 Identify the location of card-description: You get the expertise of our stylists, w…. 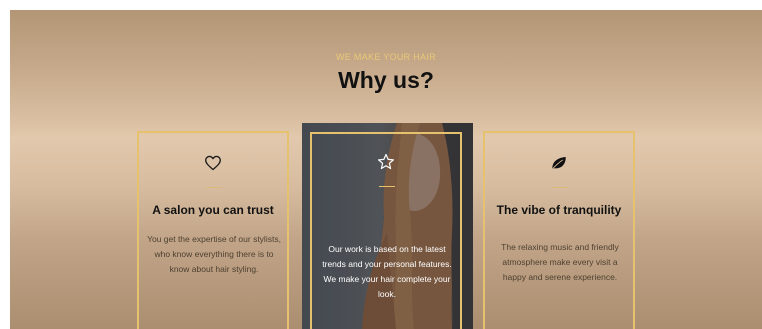
(214, 254).